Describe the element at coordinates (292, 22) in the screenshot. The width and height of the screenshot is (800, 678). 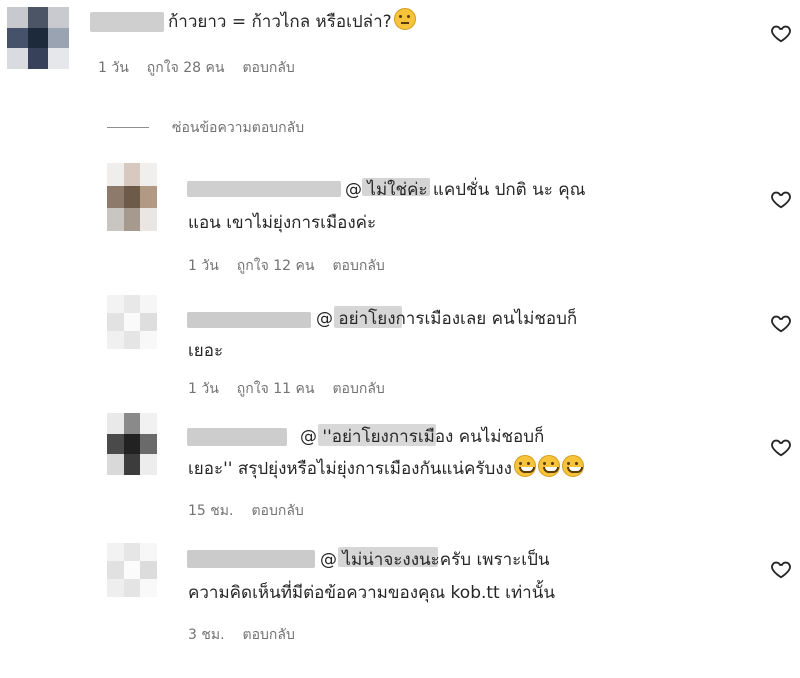
I see `comment-text: ก้าวยาว = ก้าวไกล หรือเปล่า?` at that location.